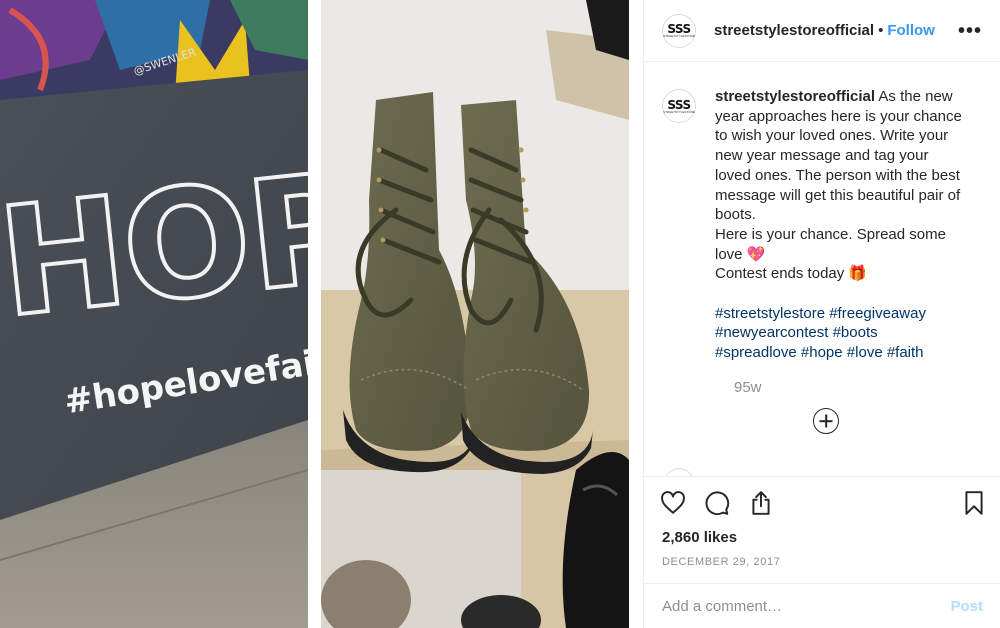  I want to click on caption-line: to wish your loved ones. Write your, so click(832, 136).